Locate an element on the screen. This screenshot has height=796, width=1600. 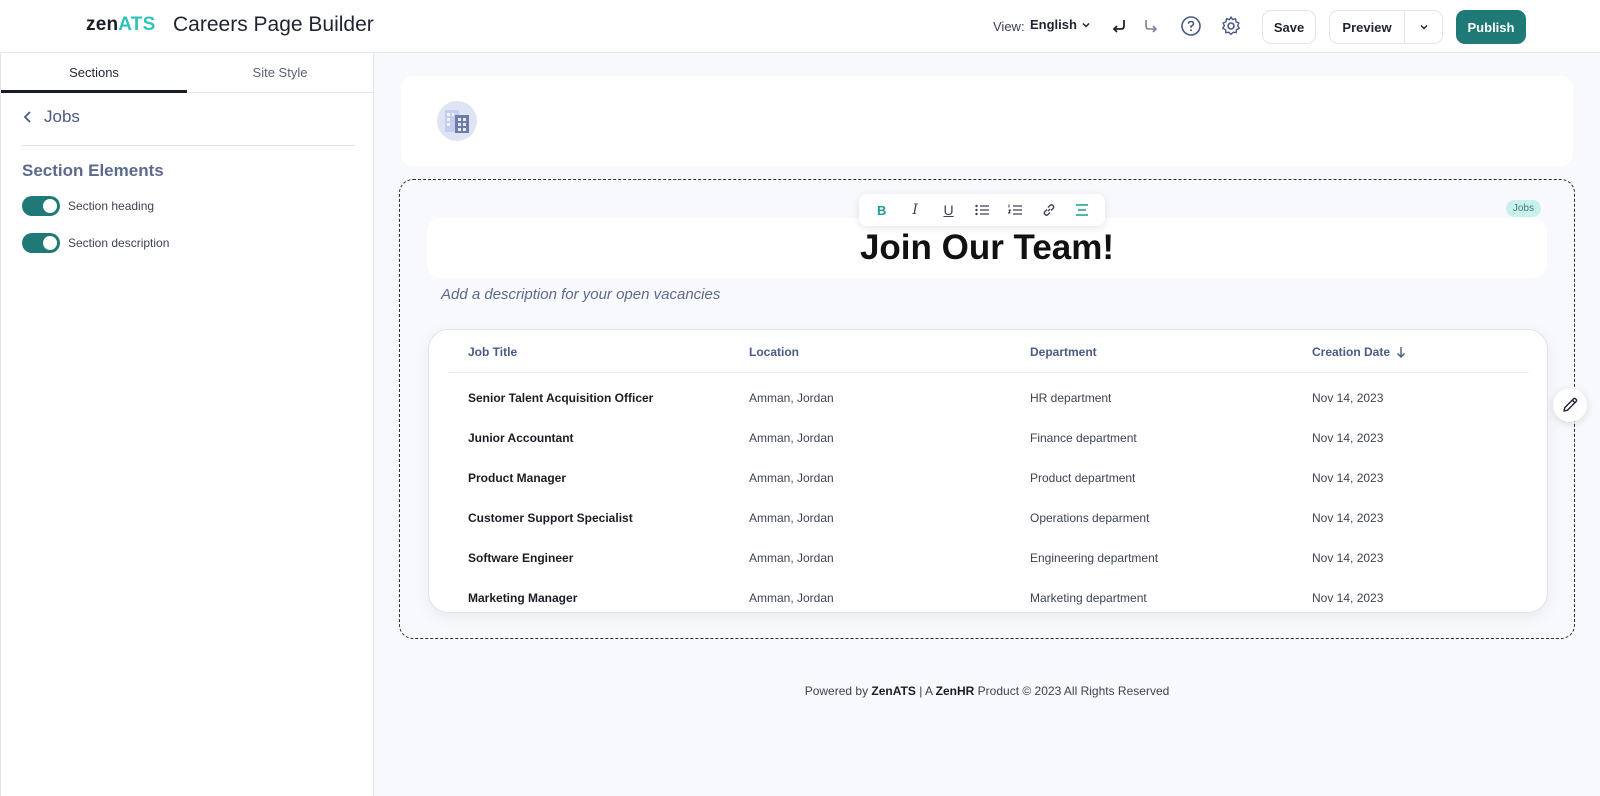
zenats-logo: zenATS is located at coordinates (120, 25).